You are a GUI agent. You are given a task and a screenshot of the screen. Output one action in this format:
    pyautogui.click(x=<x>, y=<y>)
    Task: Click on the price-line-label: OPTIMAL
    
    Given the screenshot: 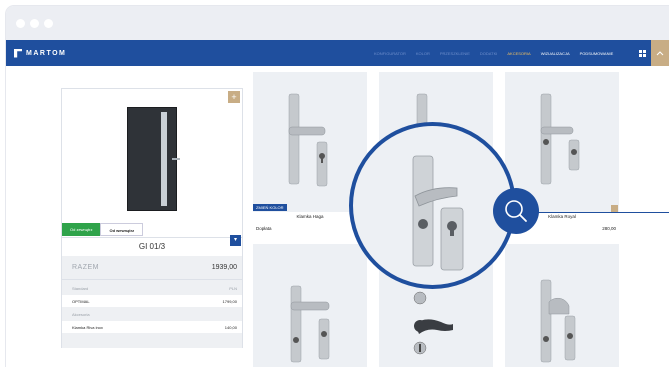 What is the action you would take?
    pyautogui.click(x=81, y=301)
    